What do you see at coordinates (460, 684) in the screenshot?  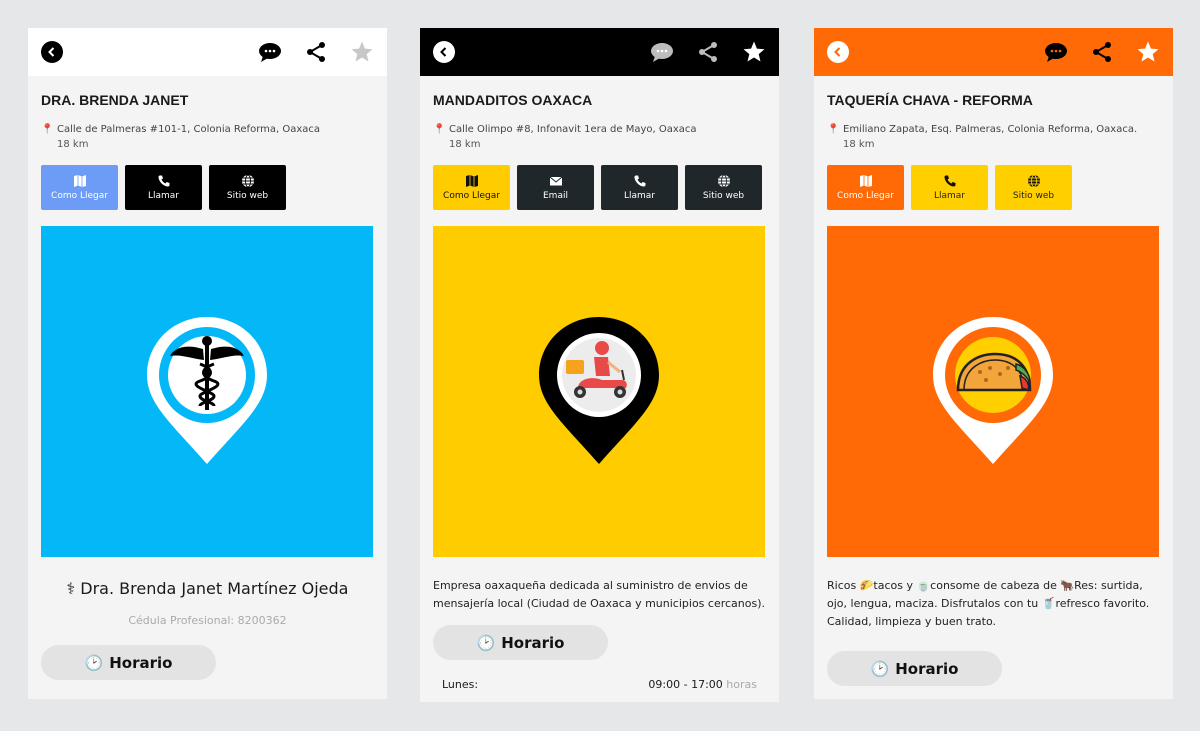 I see `hours-day: Lunes:` at bounding box center [460, 684].